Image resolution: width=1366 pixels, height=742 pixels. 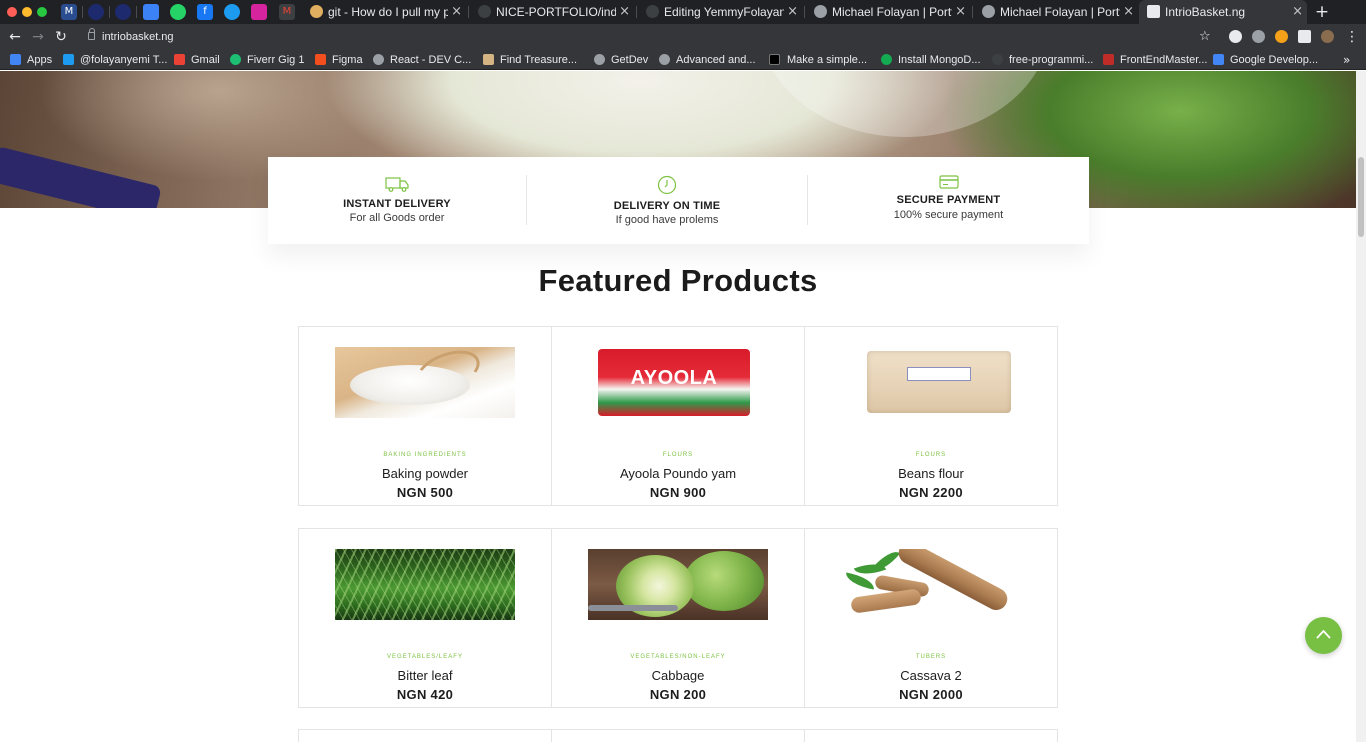 I want to click on feature-subtitle: For all Goods order, so click(x=397, y=218).